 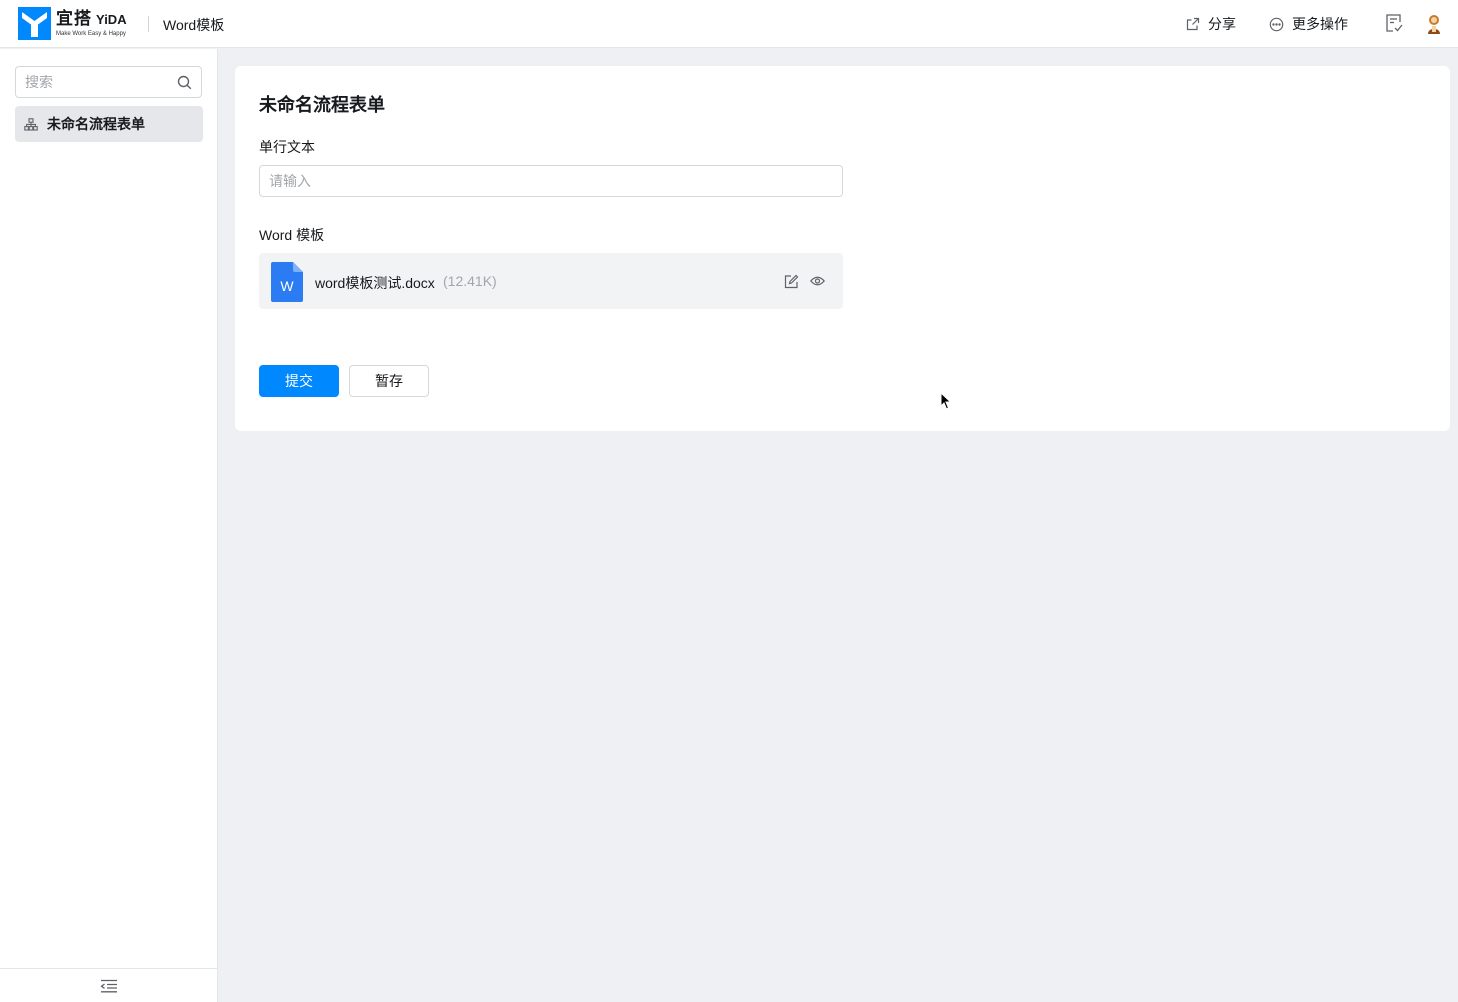 What do you see at coordinates (389, 381) in the screenshot?
I see `save-draft-button: 暂存` at bounding box center [389, 381].